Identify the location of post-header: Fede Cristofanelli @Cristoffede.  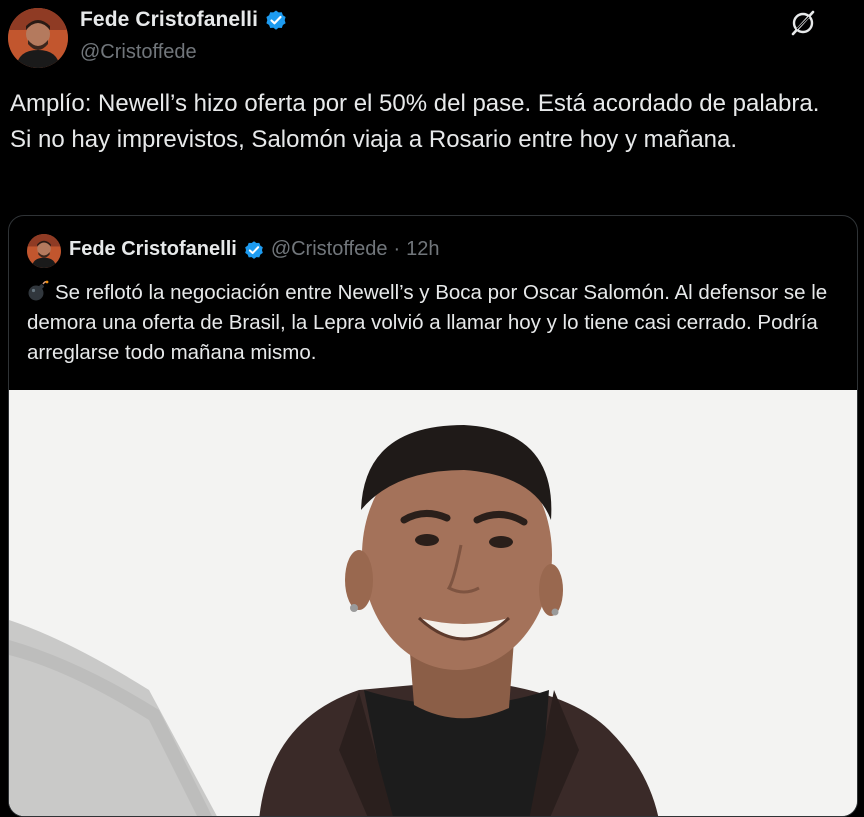
(432, 40).